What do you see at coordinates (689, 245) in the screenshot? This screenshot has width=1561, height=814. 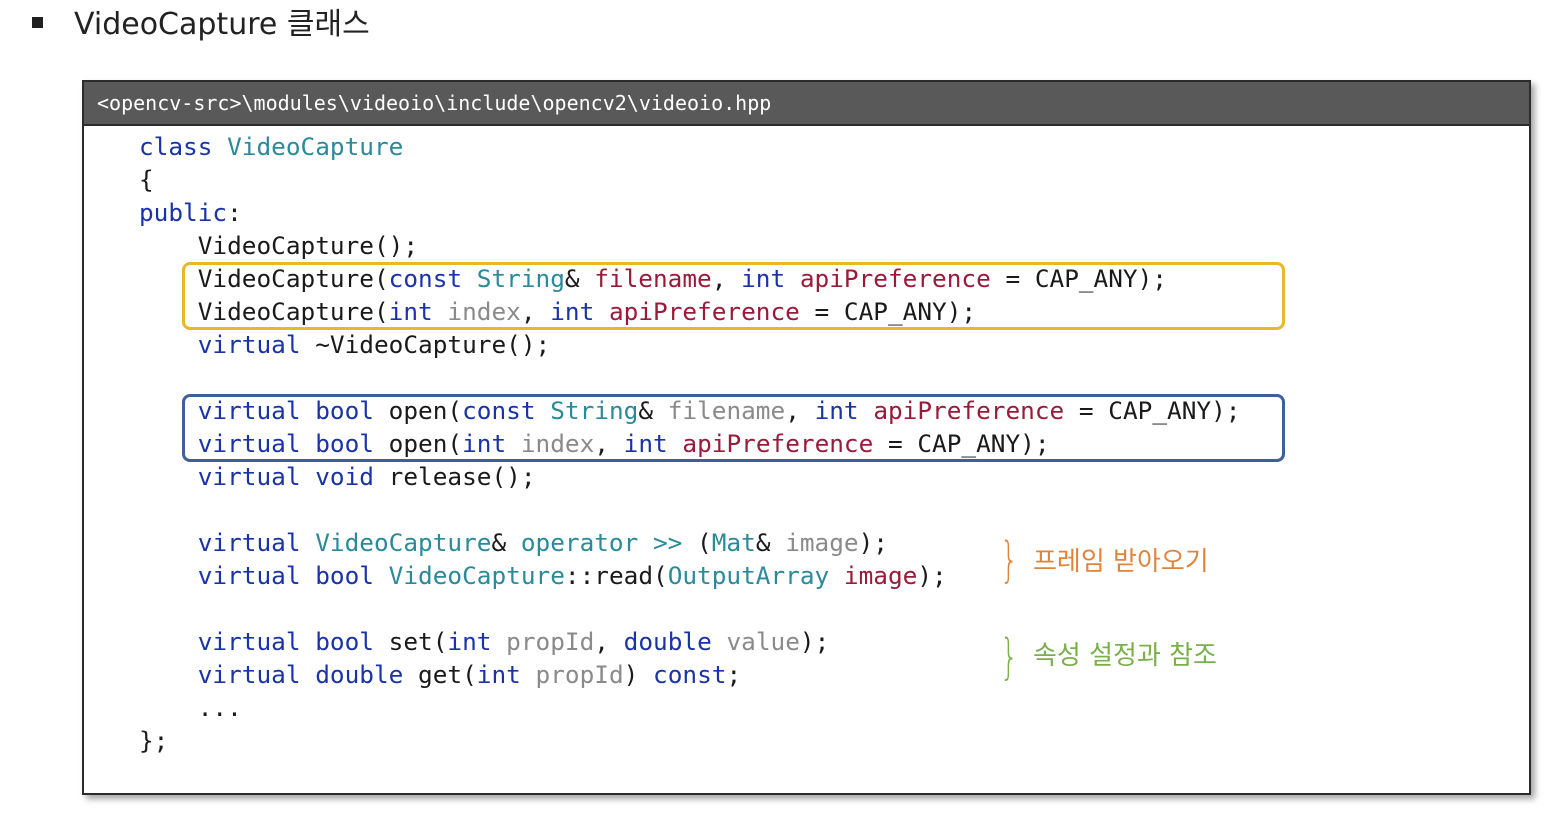 I see `code-line: VideoCapture();` at bounding box center [689, 245].